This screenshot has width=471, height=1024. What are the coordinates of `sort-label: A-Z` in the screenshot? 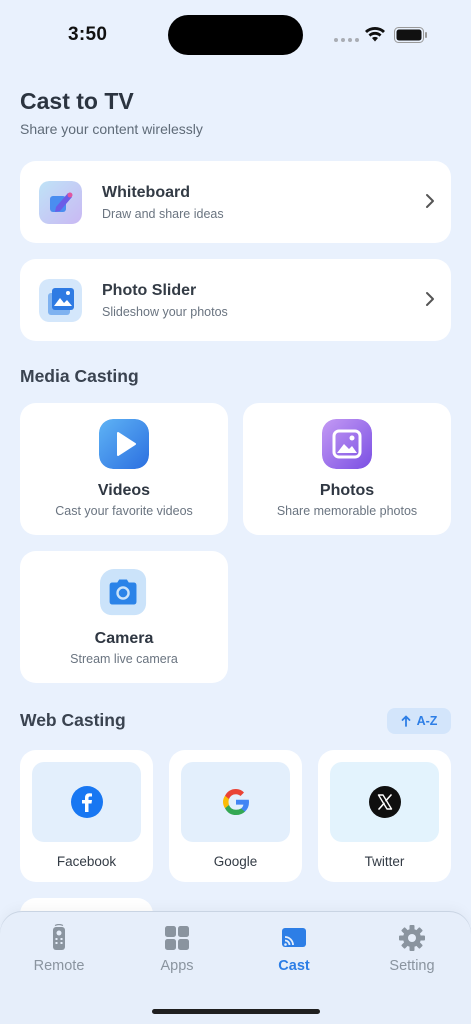 It's located at (427, 721).